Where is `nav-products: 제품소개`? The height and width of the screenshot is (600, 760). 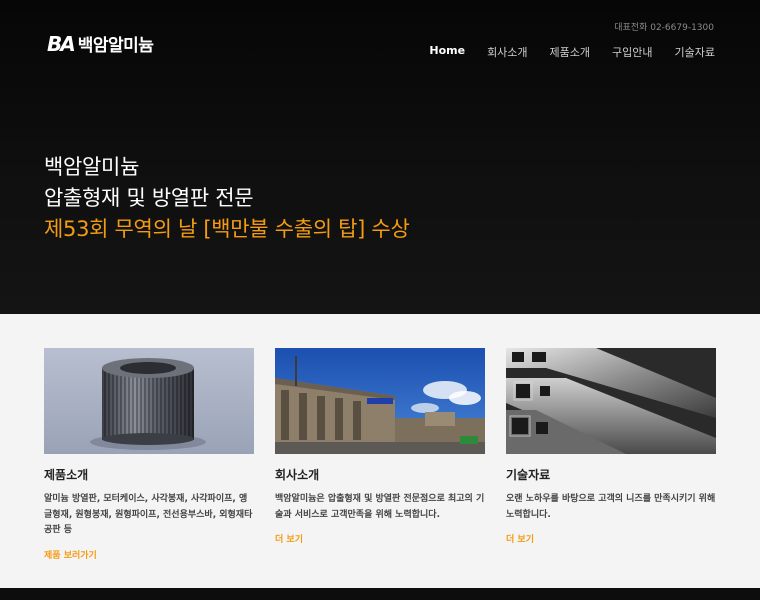 nav-products: 제품소개 is located at coordinates (570, 52).